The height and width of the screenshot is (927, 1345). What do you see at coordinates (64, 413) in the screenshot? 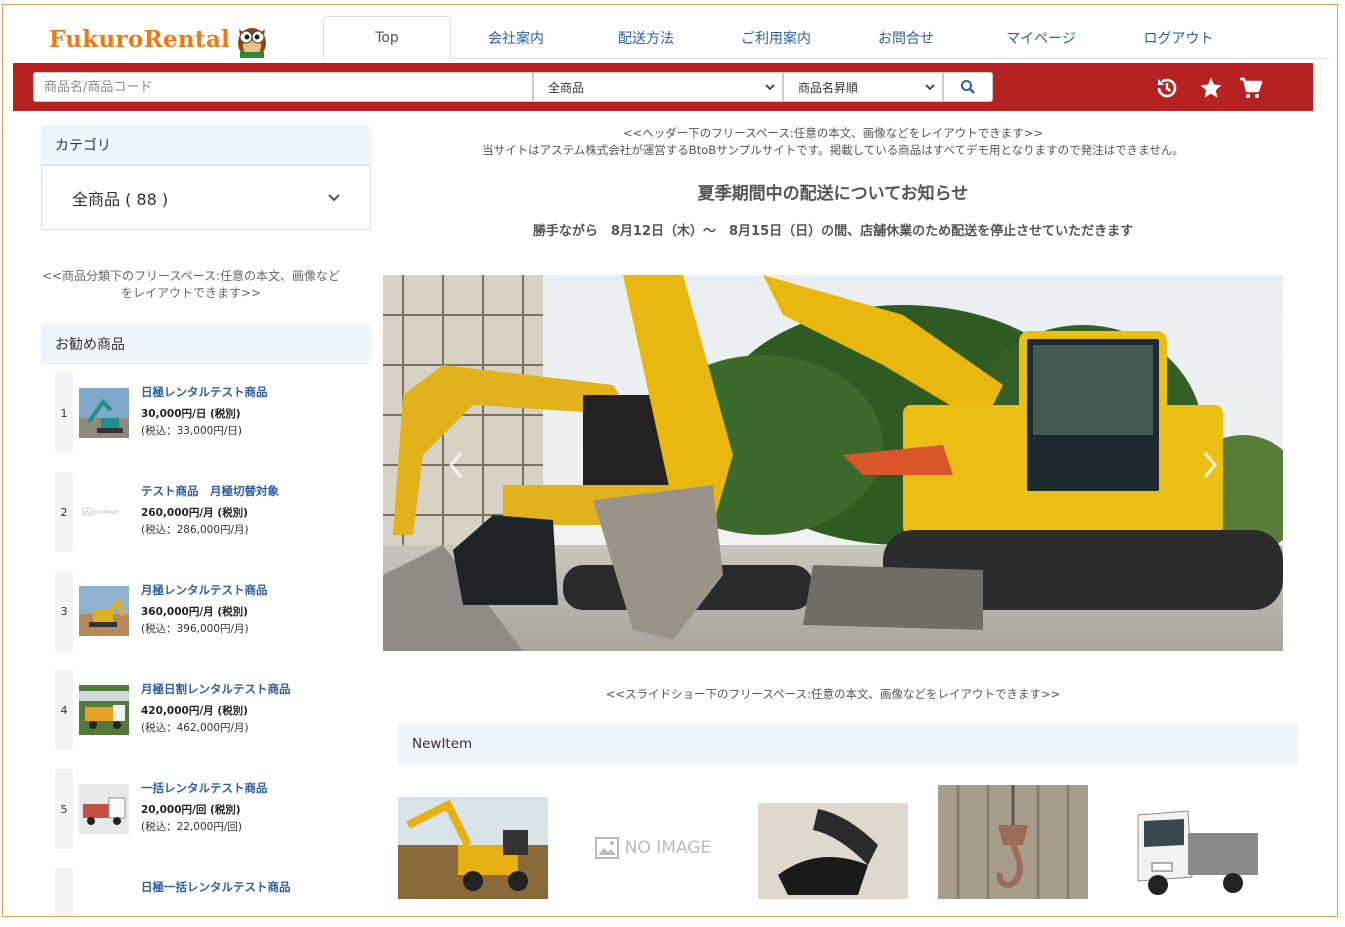
I see `rank-number: 1` at bounding box center [64, 413].